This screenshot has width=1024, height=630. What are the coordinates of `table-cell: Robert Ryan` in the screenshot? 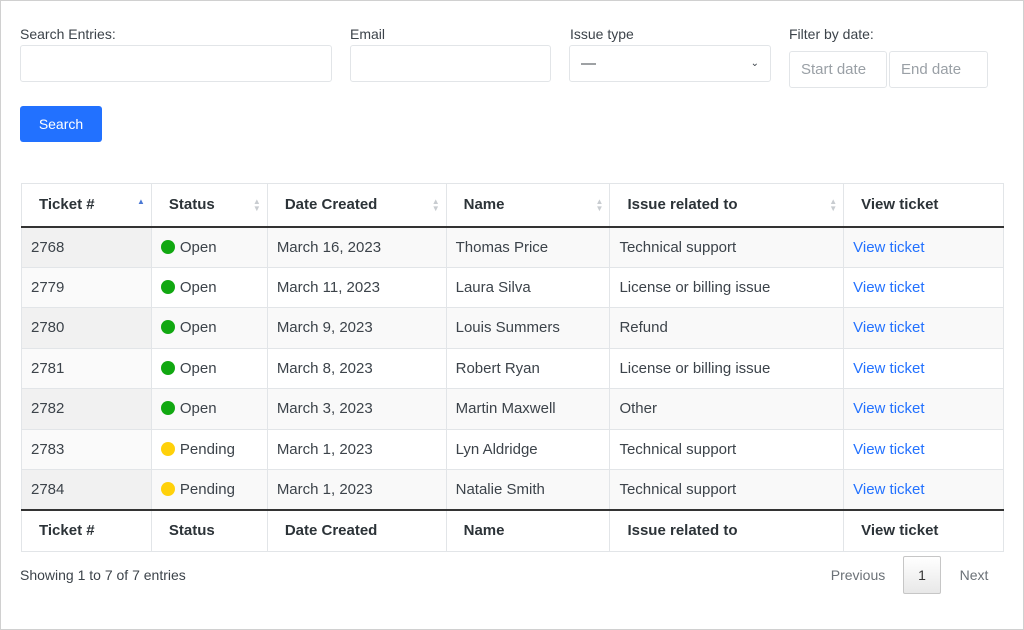 It's located at (528, 368).